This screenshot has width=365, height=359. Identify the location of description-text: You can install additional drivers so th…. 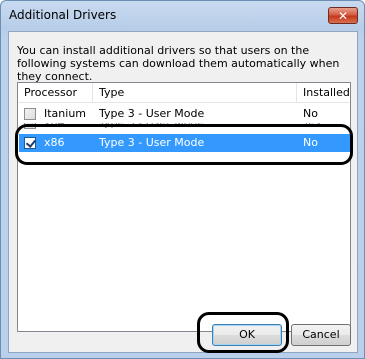
(178, 63).